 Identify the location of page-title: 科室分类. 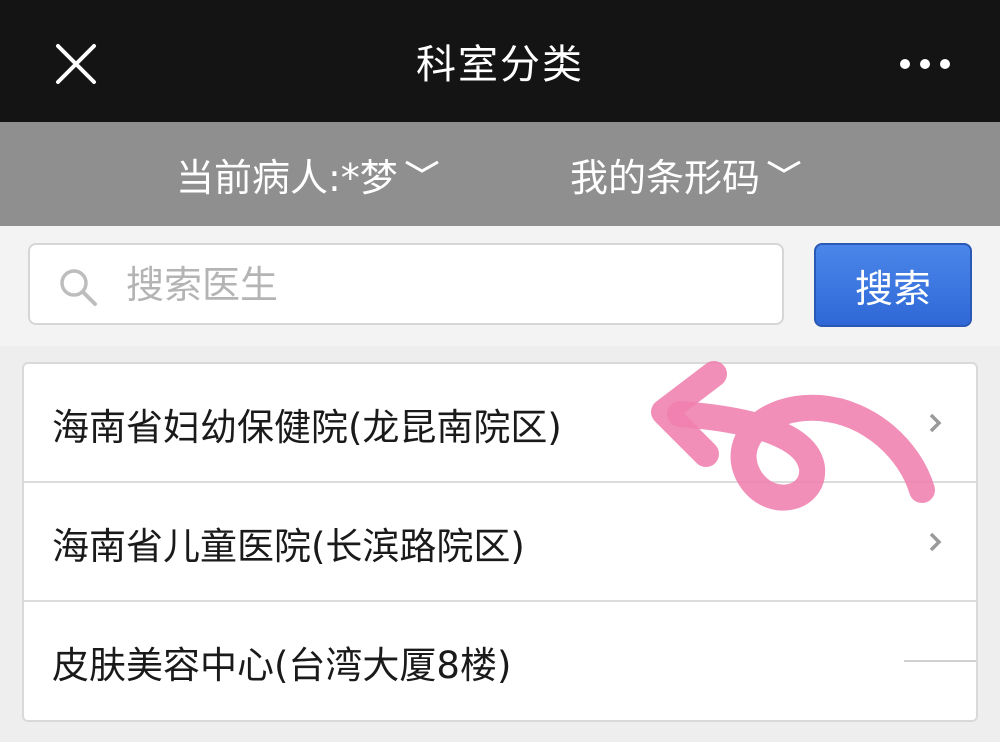
(500, 65).